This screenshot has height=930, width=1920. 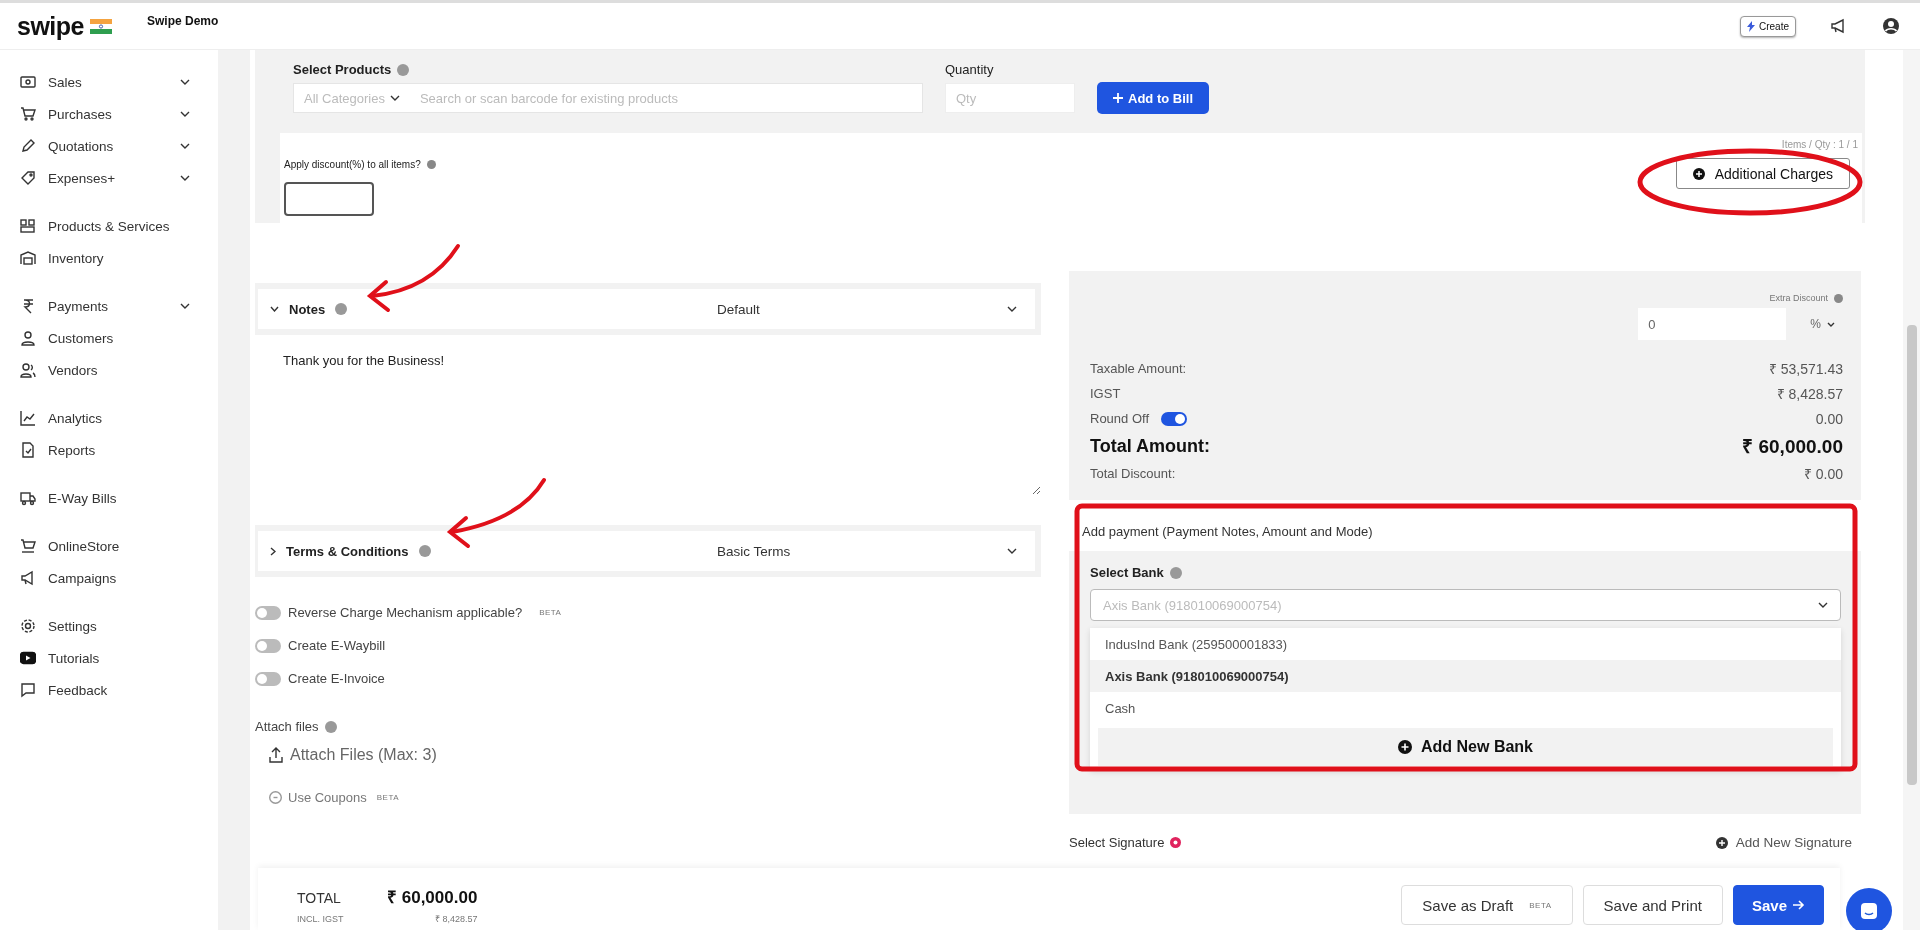 I want to click on gear-icon, so click(x=28, y=626).